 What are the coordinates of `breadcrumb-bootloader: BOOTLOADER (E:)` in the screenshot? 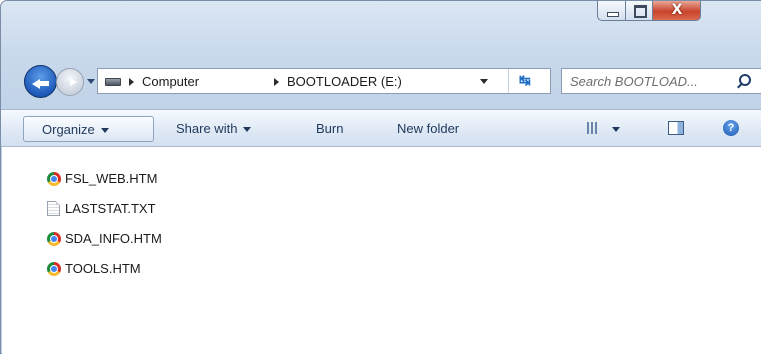 It's located at (344, 81).